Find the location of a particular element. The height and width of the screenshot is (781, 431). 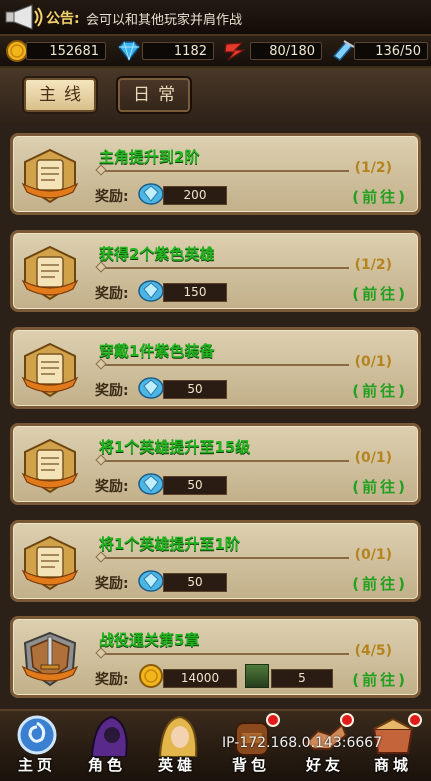

energy-value: 136/50 is located at coordinates (391, 51).